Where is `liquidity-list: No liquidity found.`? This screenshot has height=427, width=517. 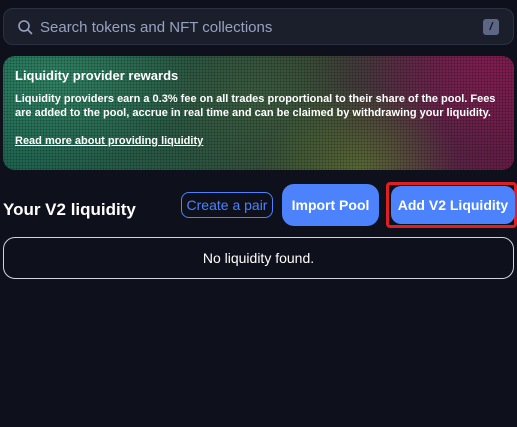 liquidity-list: No liquidity found. is located at coordinates (258, 258).